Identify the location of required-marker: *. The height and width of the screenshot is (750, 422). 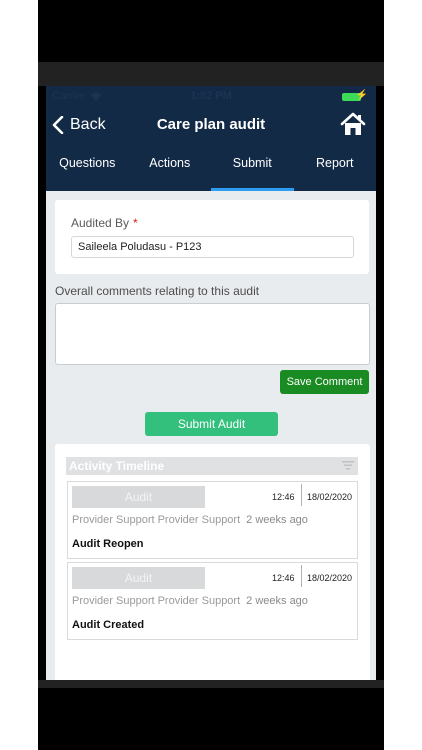
(135, 223).